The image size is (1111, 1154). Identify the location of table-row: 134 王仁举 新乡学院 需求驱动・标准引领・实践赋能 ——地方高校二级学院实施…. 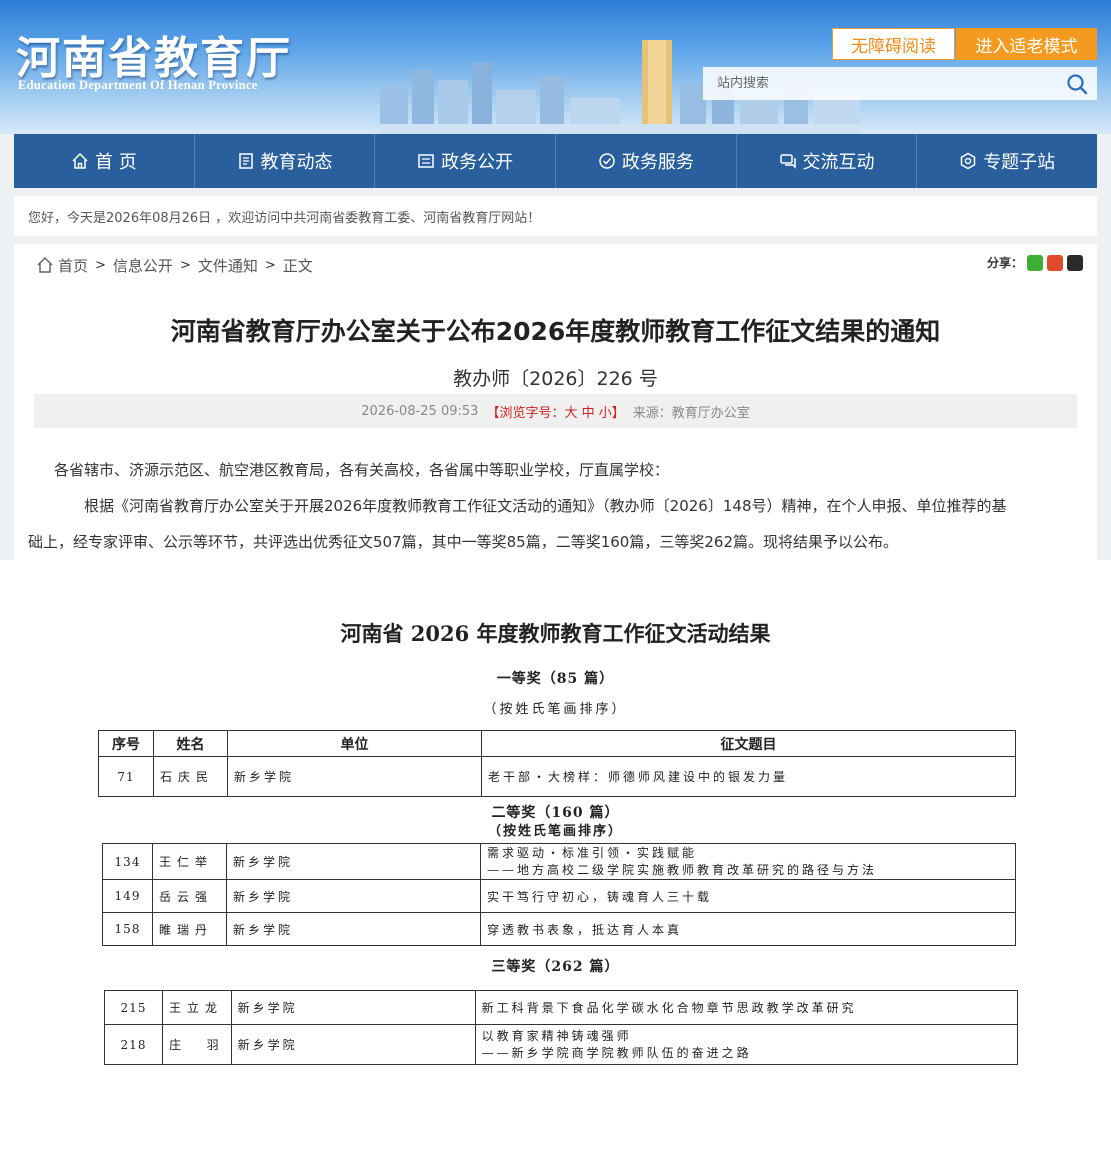
(559, 861).